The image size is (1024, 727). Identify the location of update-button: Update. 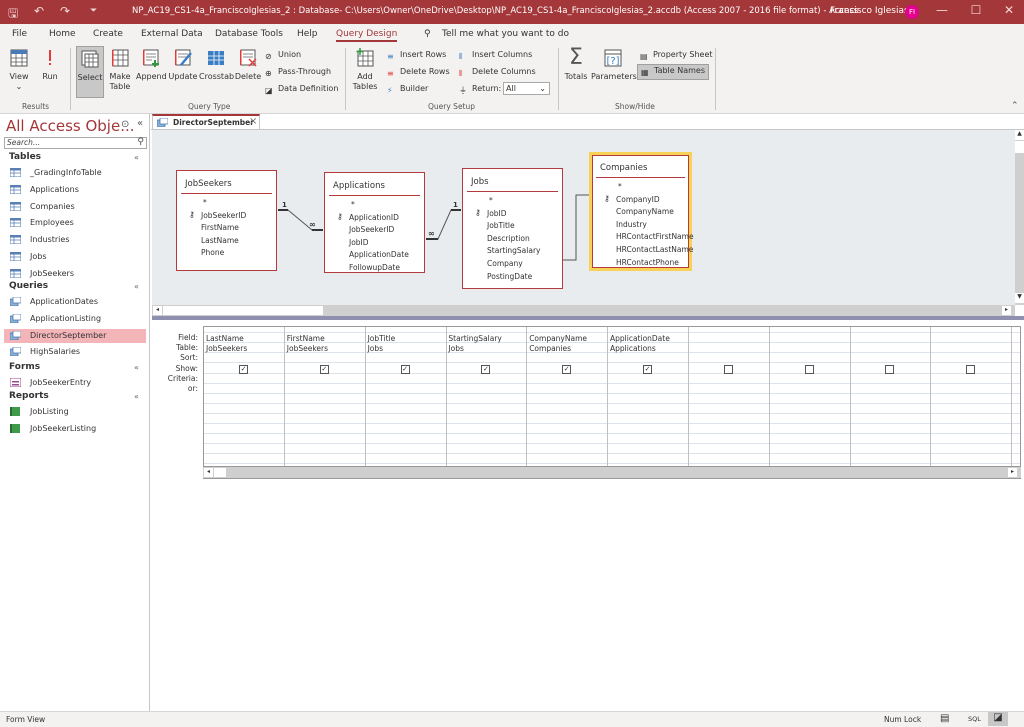
(183, 65).